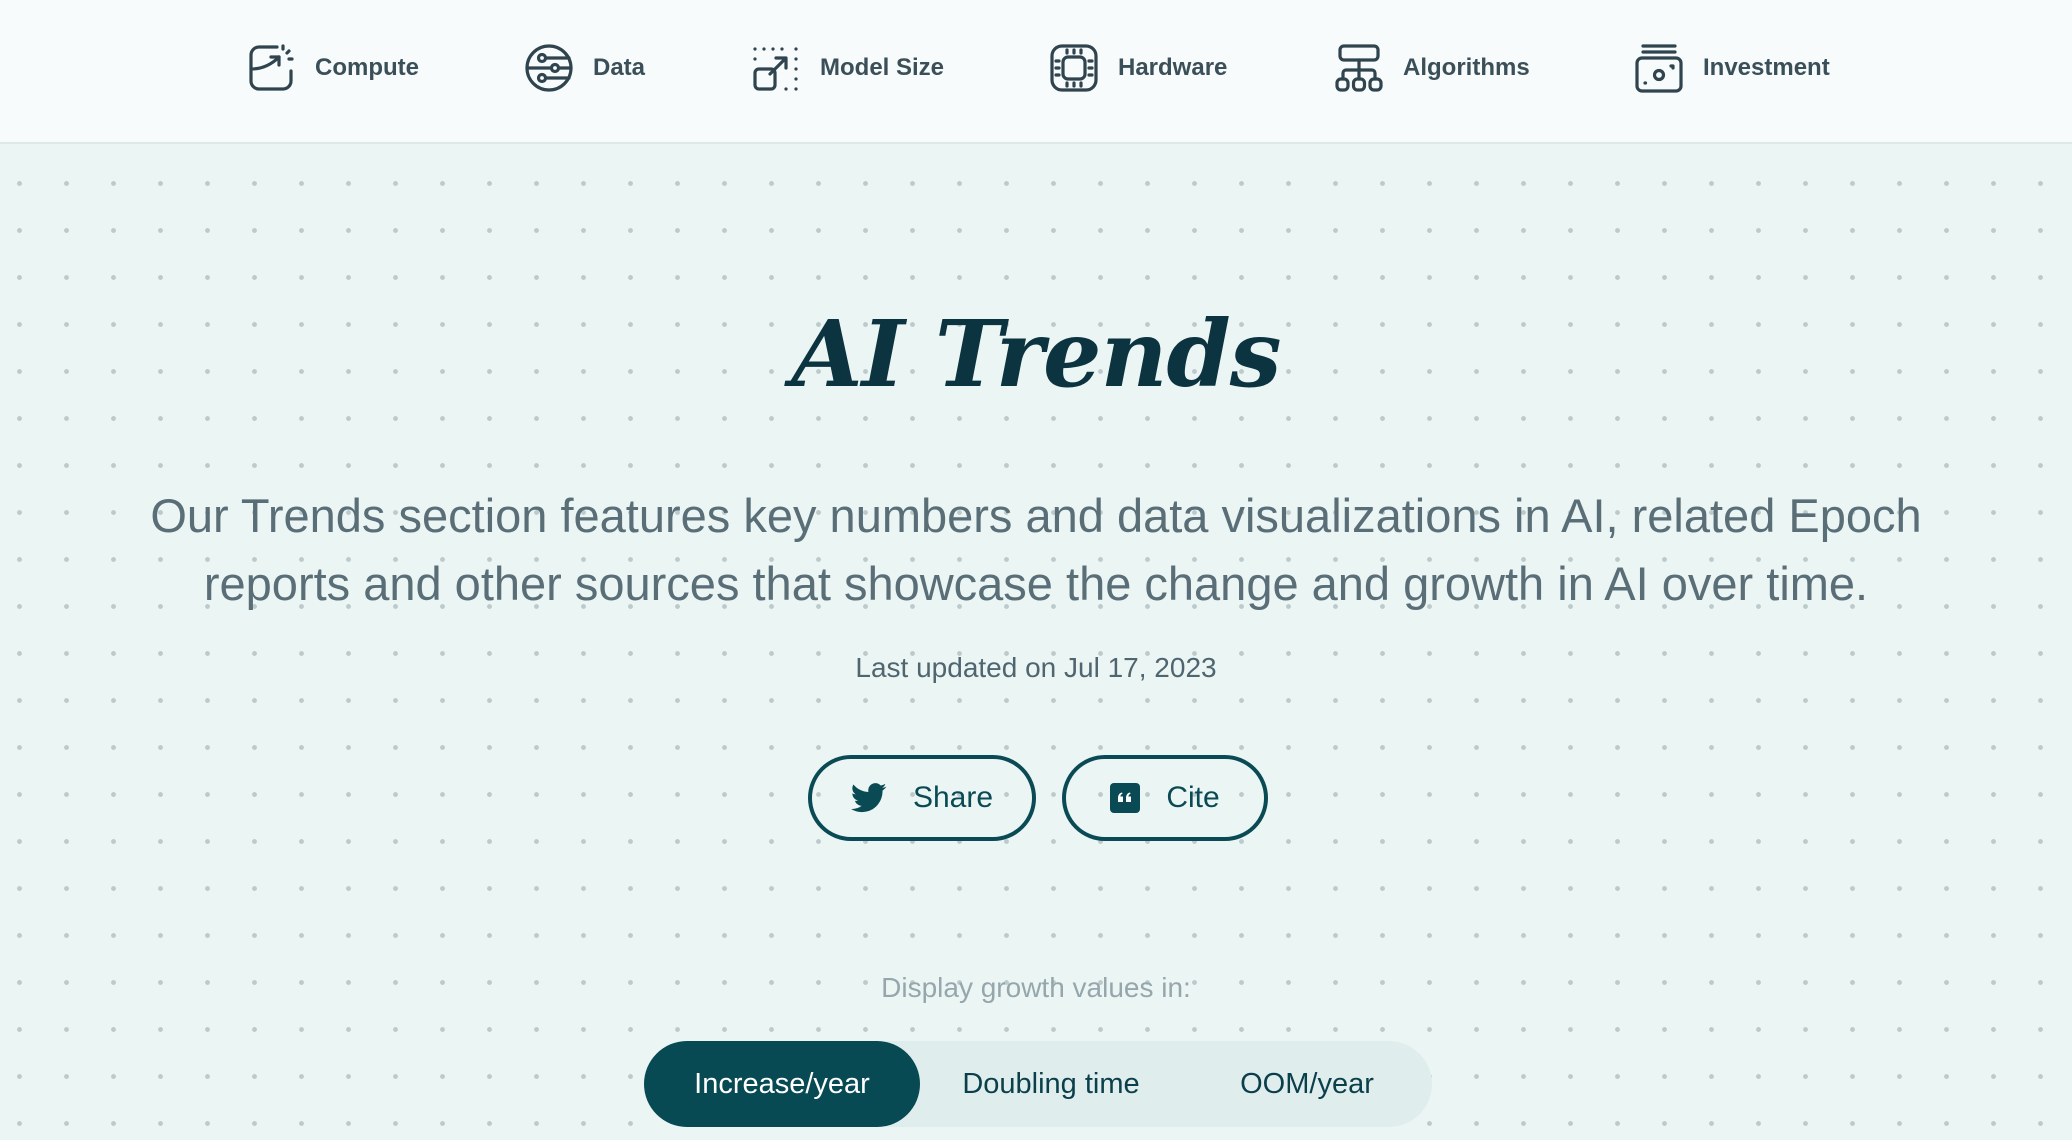  What do you see at coordinates (619, 67) in the screenshot?
I see `nav-label: Data` at bounding box center [619, 67].